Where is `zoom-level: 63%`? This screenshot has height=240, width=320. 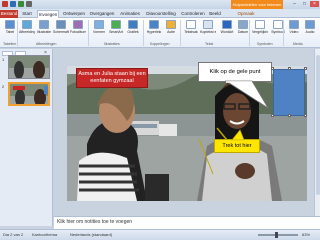
zoom-level: 63% is located at coordinates (306, 234).